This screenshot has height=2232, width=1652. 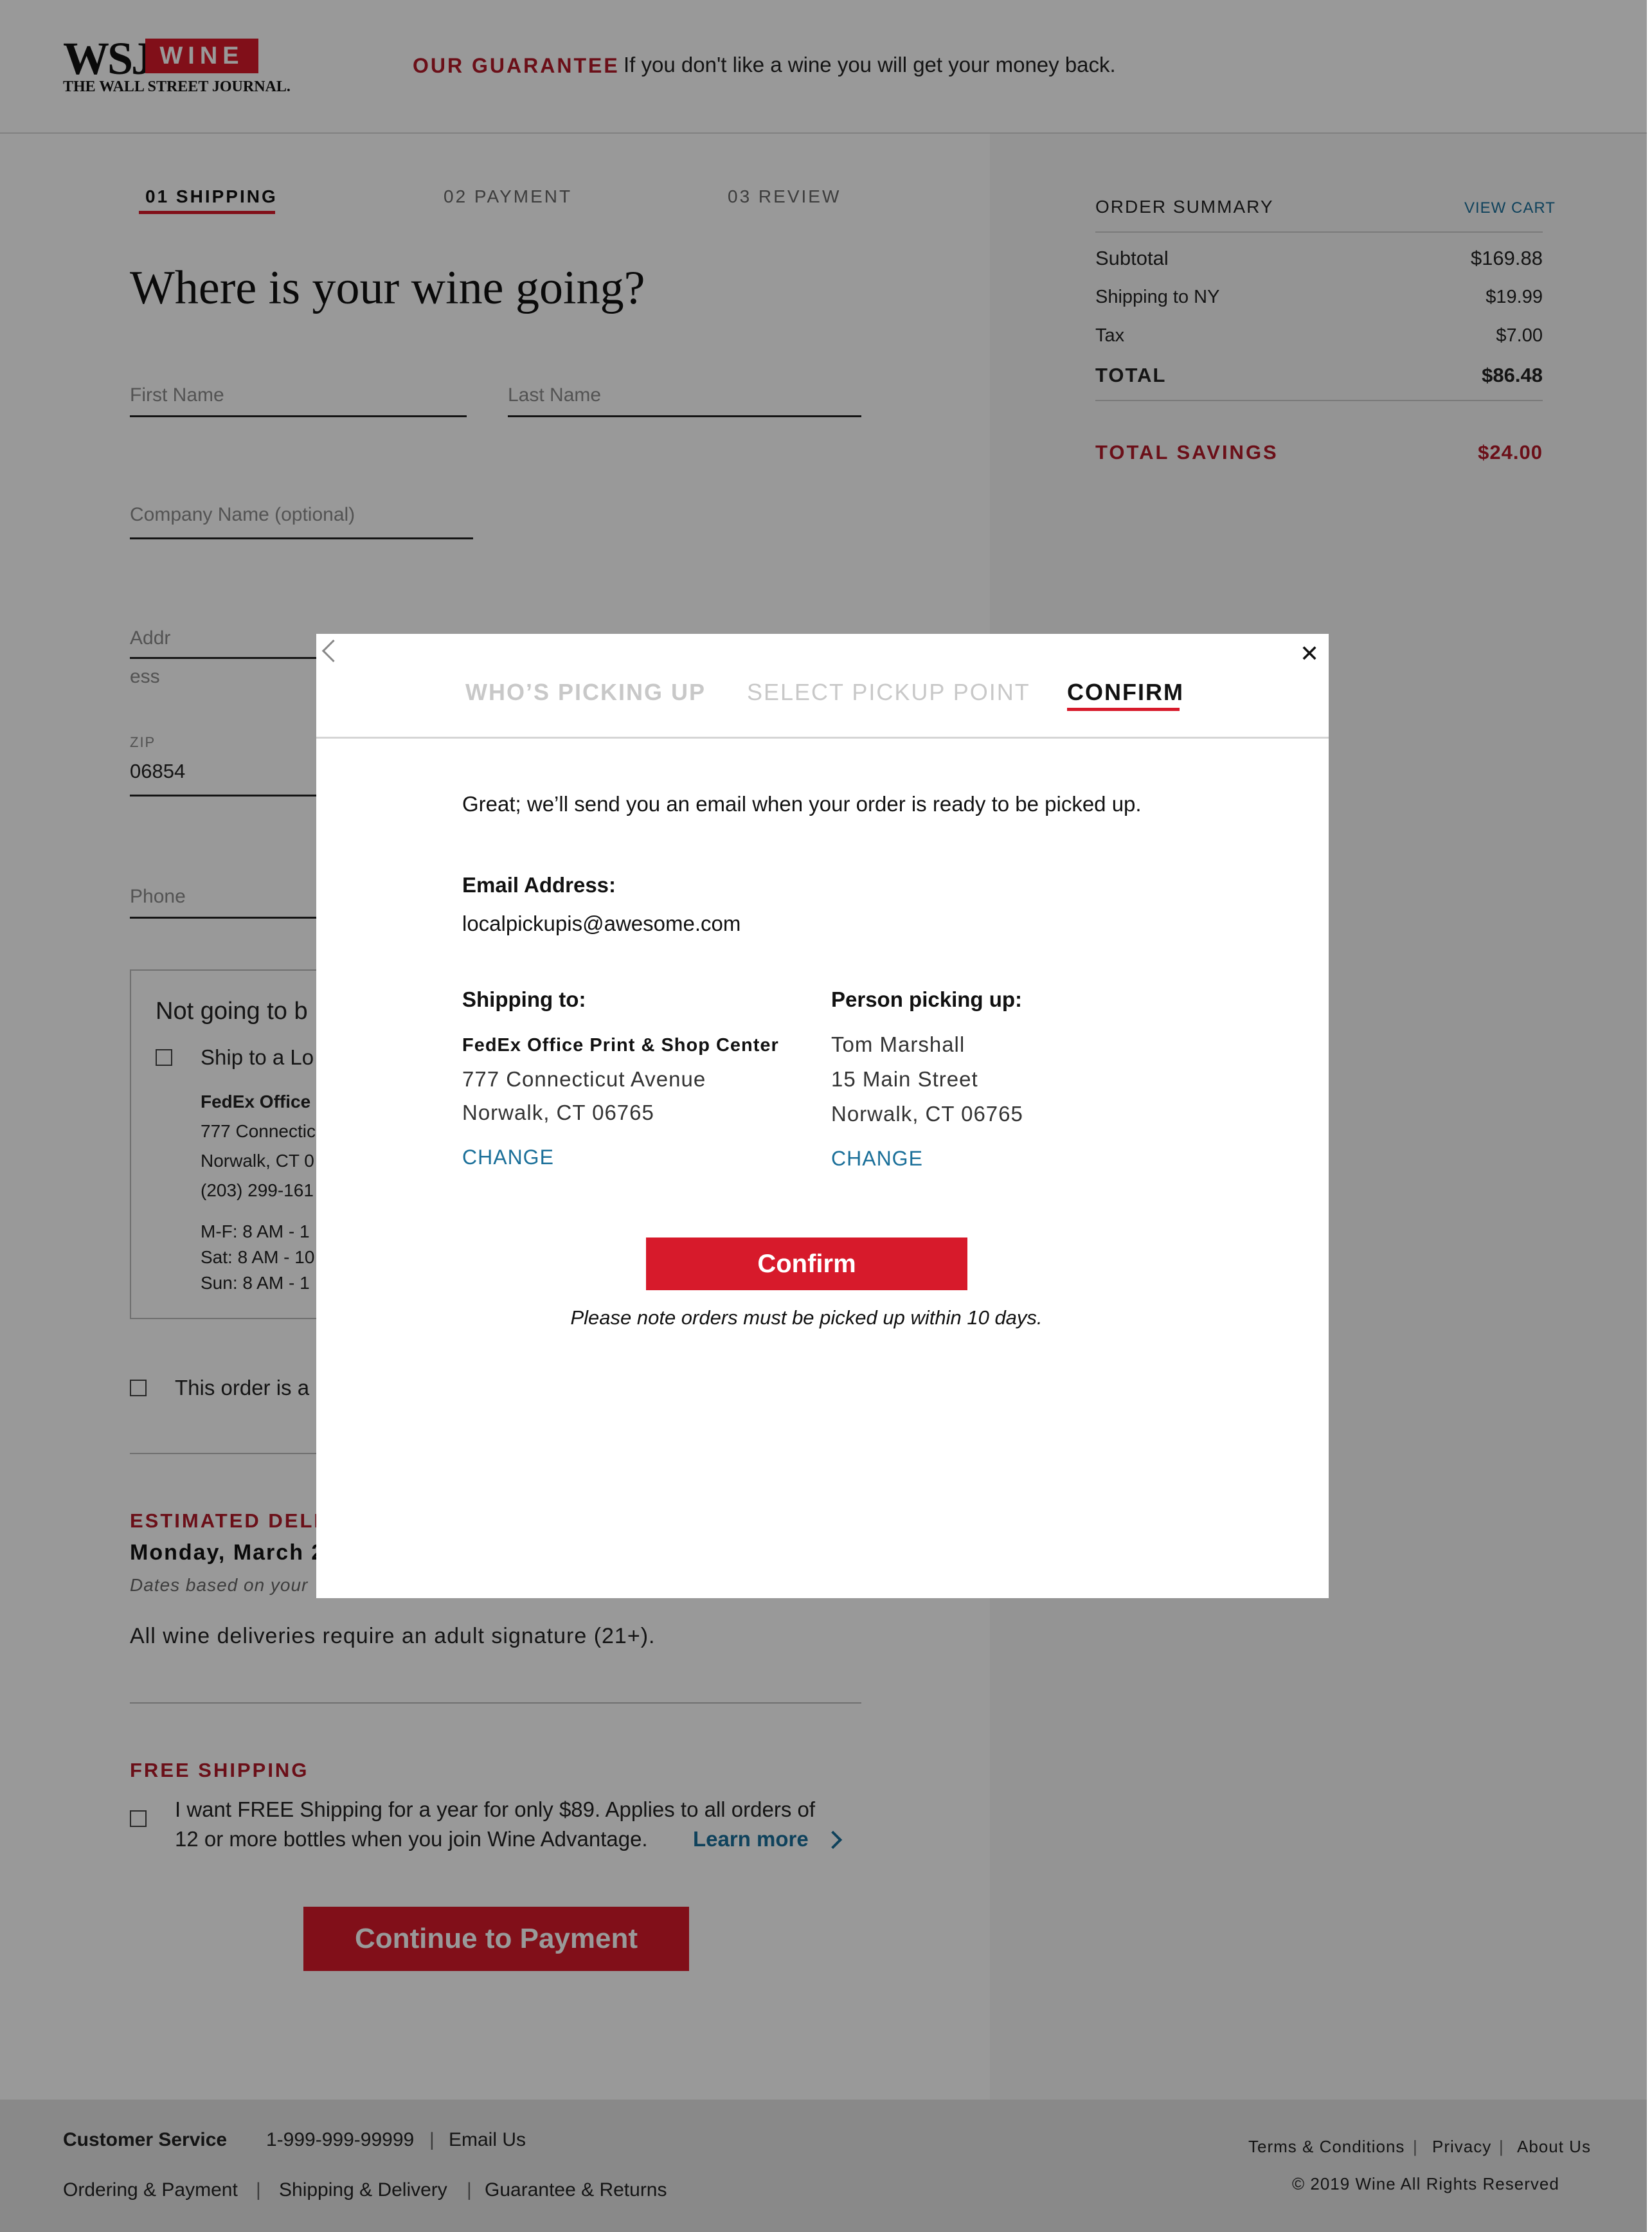 I want to click on modal-tabs-divider, so click(x=822, y=738).